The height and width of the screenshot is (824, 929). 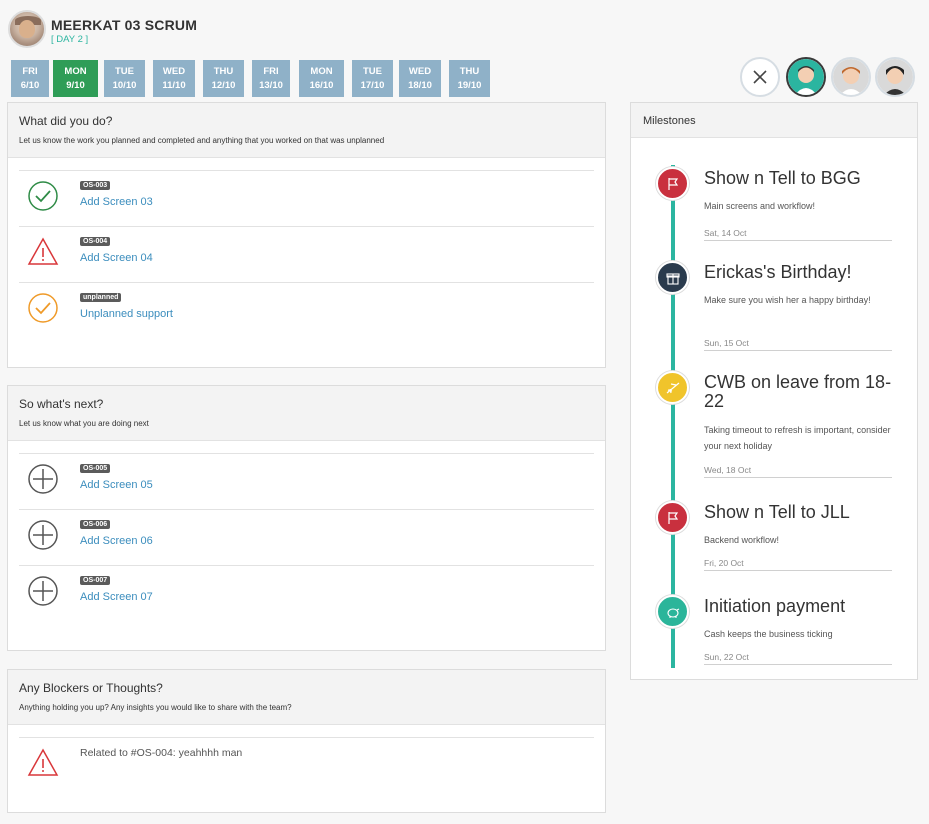 I want to click on milestone-desc: Main screens and workflow!, so click(x=760, y=206).